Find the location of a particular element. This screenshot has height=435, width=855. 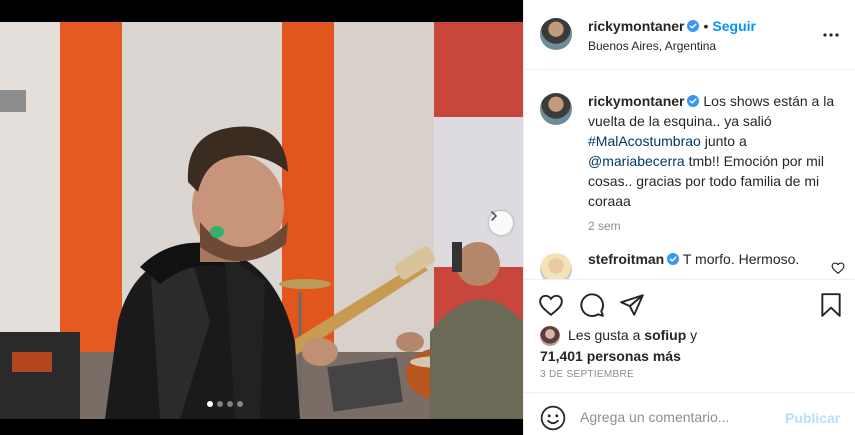

comment-text: stefroitman T morfo. Hermoso. is located at coordinates (714, 259).